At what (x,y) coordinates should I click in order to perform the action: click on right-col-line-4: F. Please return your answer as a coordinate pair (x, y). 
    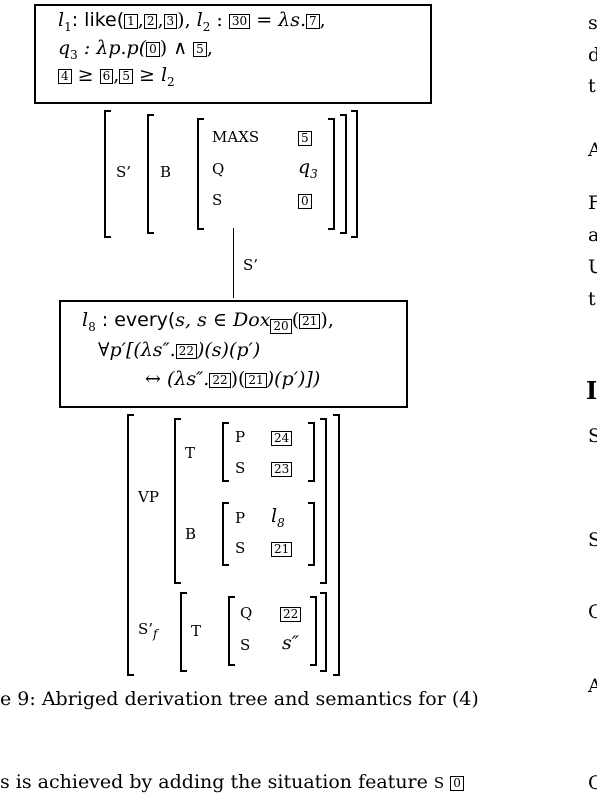
    Looking at the image, I should click on (592, 203).